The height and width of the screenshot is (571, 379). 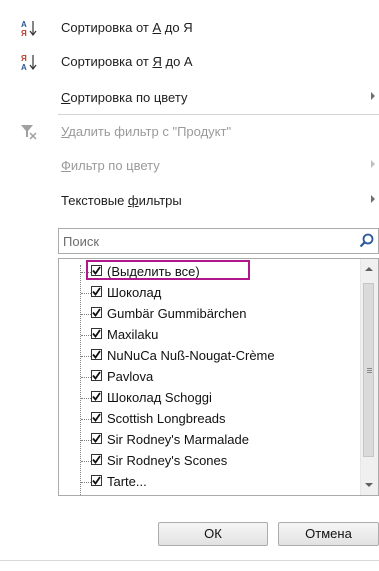 I want to click on menu-item-label: Сортировка от Я до А, so click(x=127, y=61).